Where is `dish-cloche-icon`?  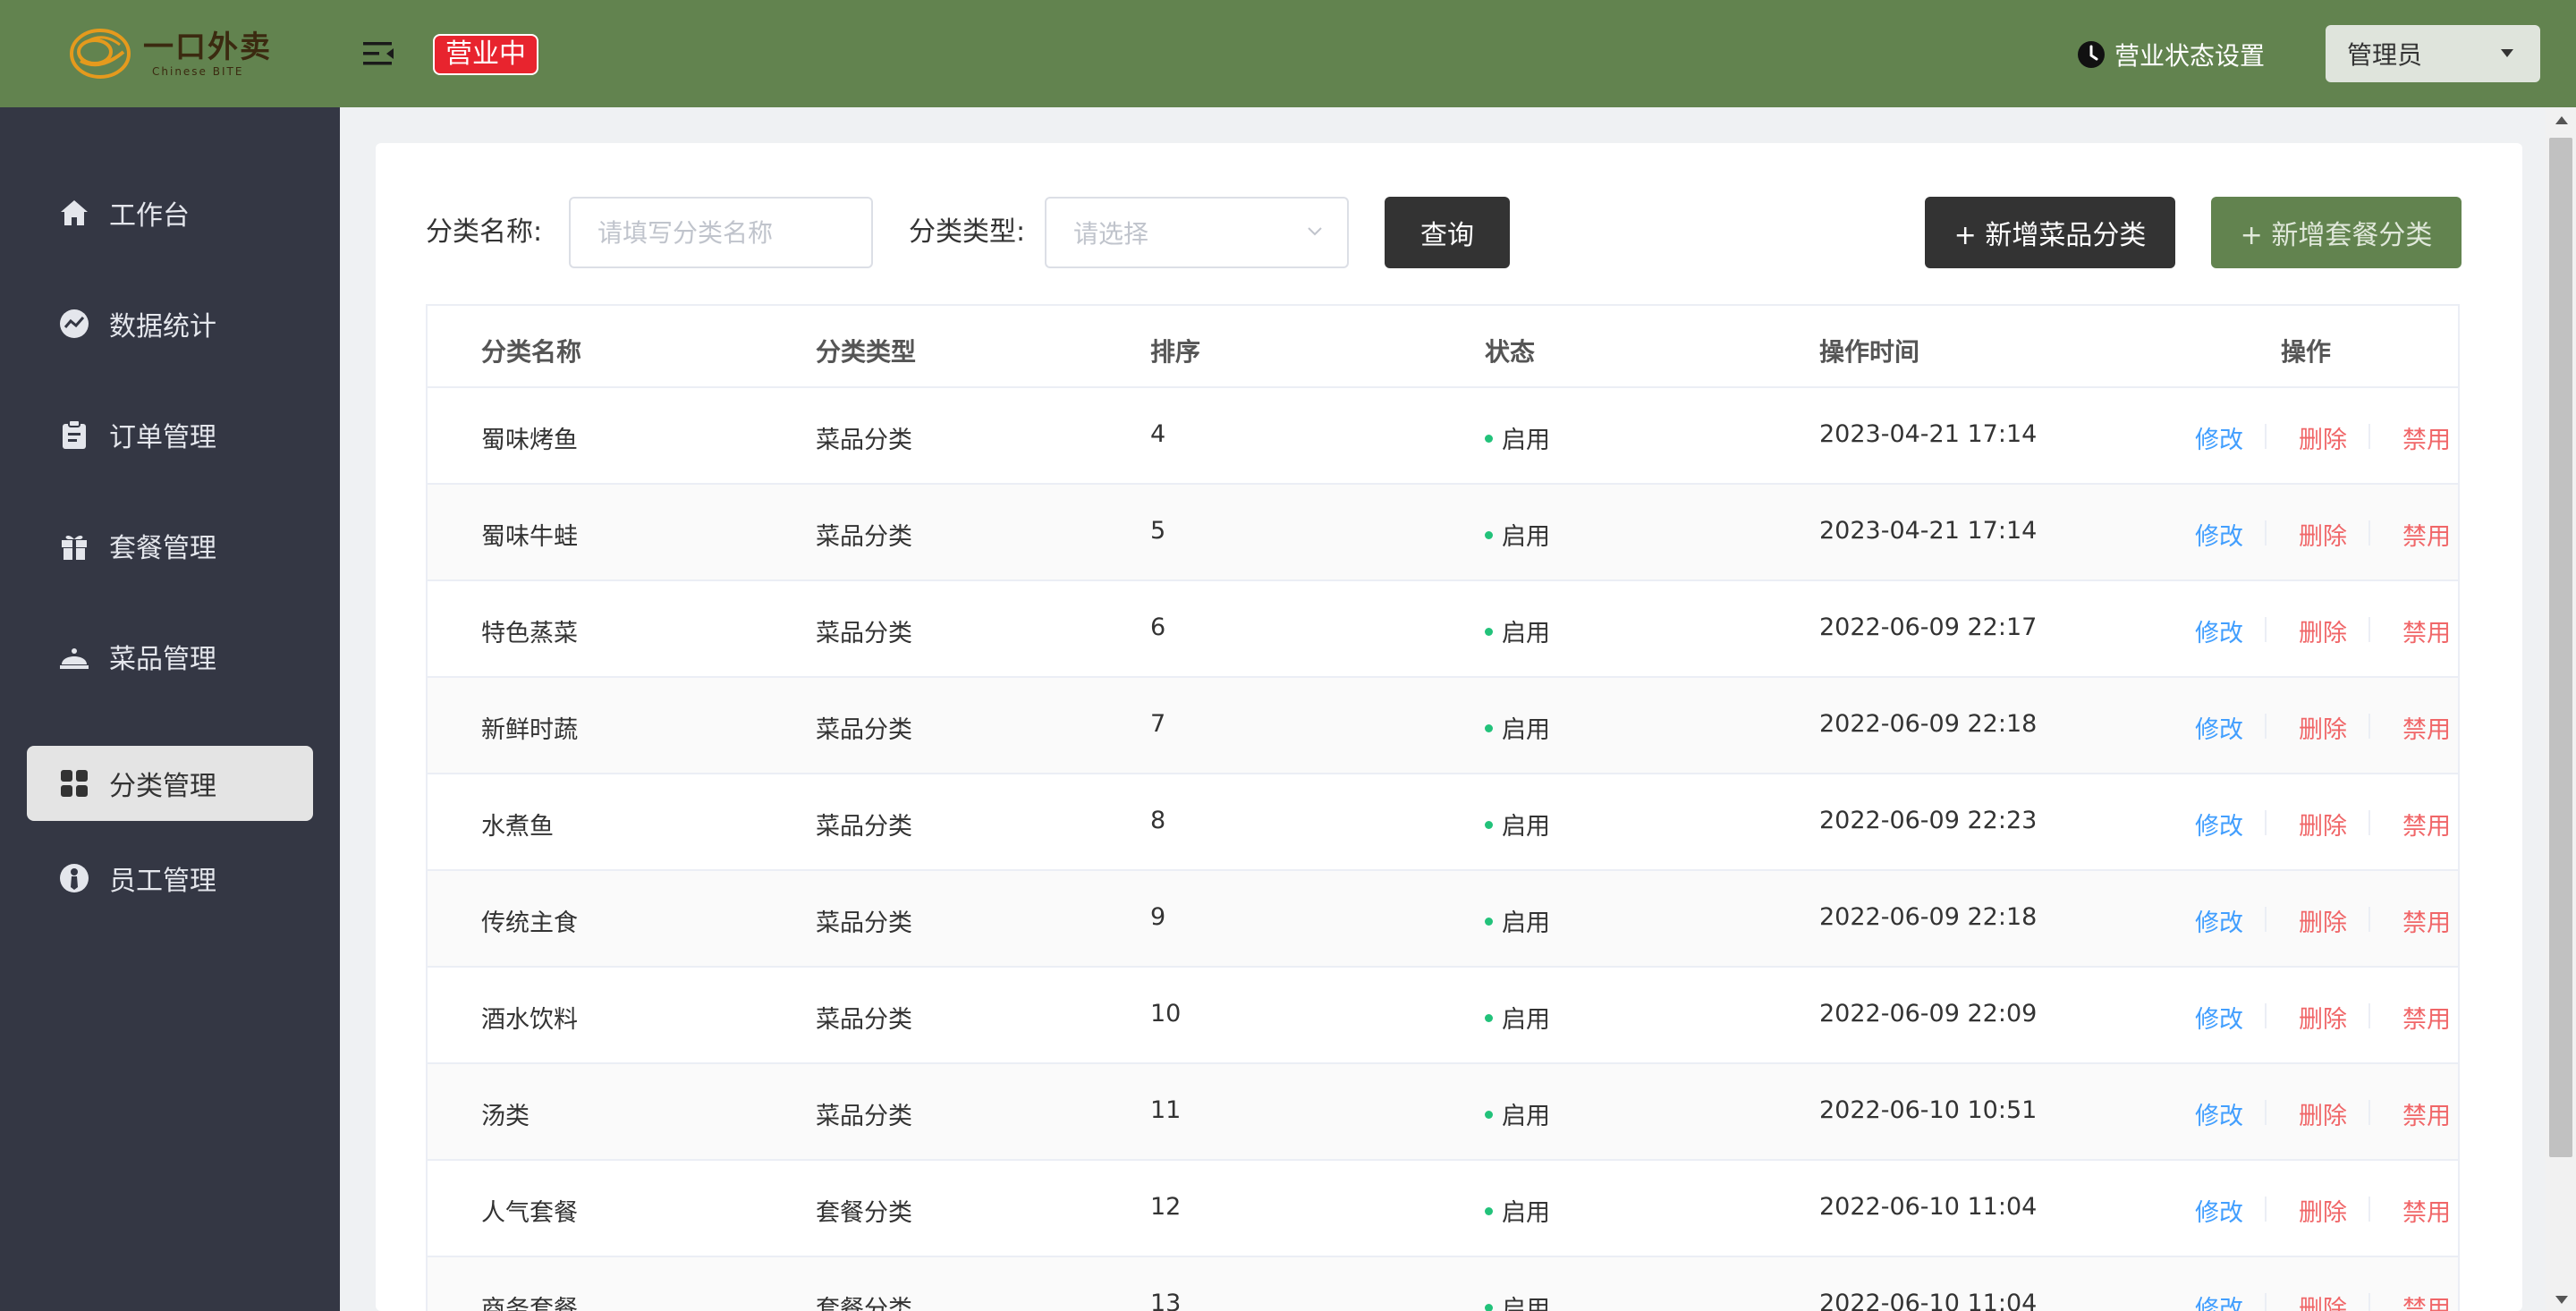 dish-cloche-icon is located at coordinates (74, 656).